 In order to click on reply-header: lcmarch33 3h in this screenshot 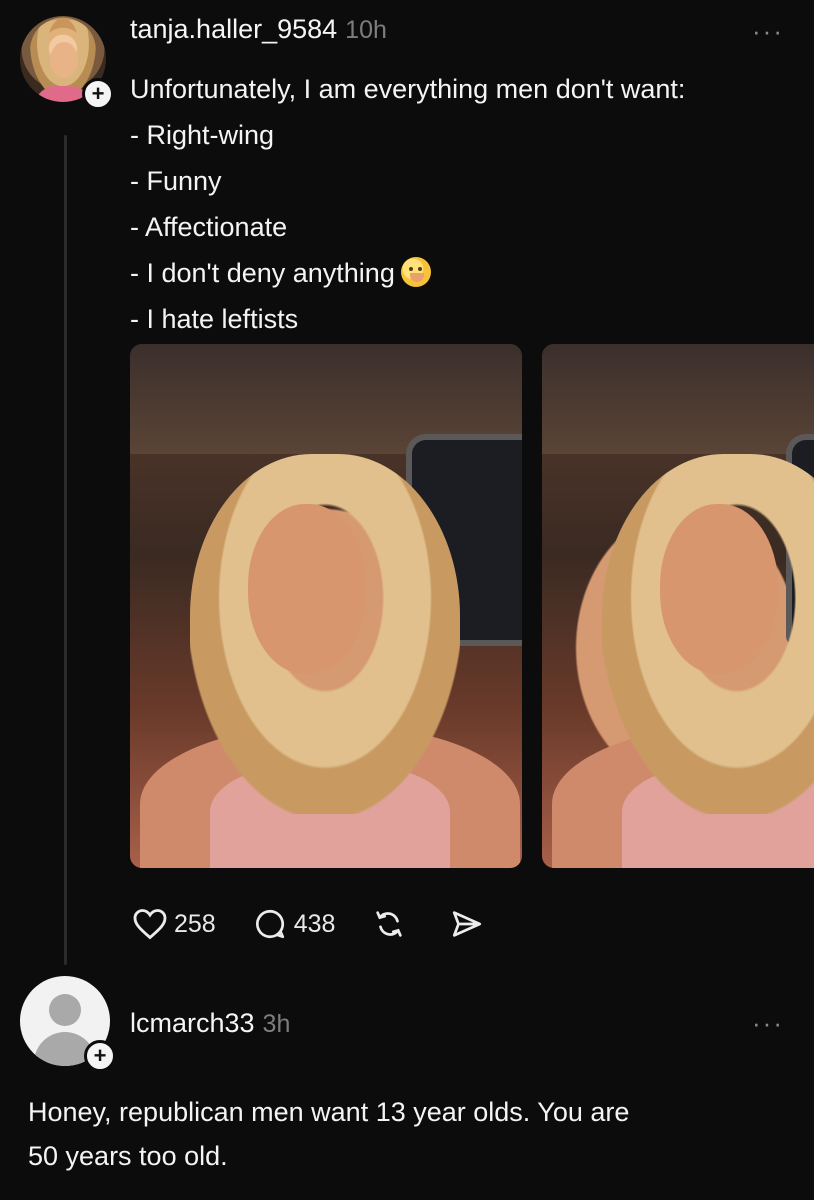, I will do `click(210, 1023)`.